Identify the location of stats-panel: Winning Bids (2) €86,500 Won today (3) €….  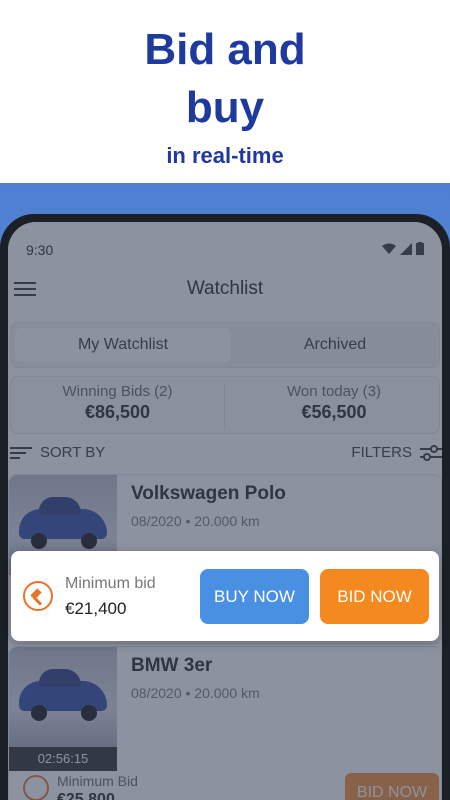
(225, 405).